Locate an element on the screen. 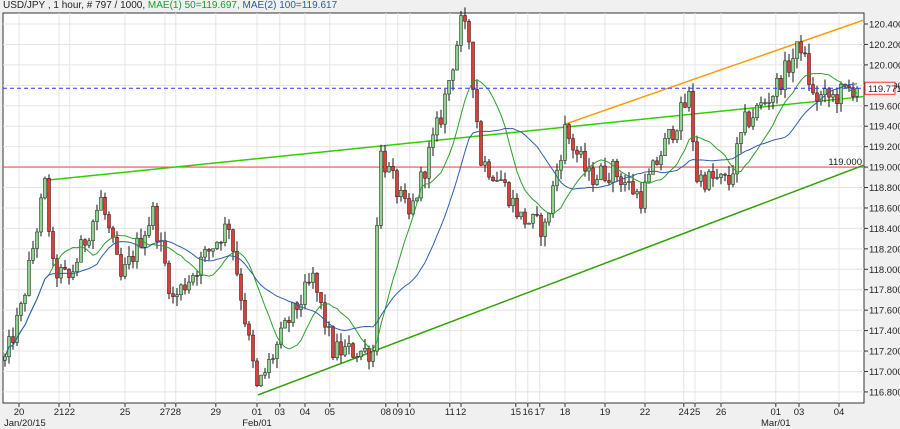 The image size is (900, 429). x-tick-label: 18 is located at coordinates (565, 412).